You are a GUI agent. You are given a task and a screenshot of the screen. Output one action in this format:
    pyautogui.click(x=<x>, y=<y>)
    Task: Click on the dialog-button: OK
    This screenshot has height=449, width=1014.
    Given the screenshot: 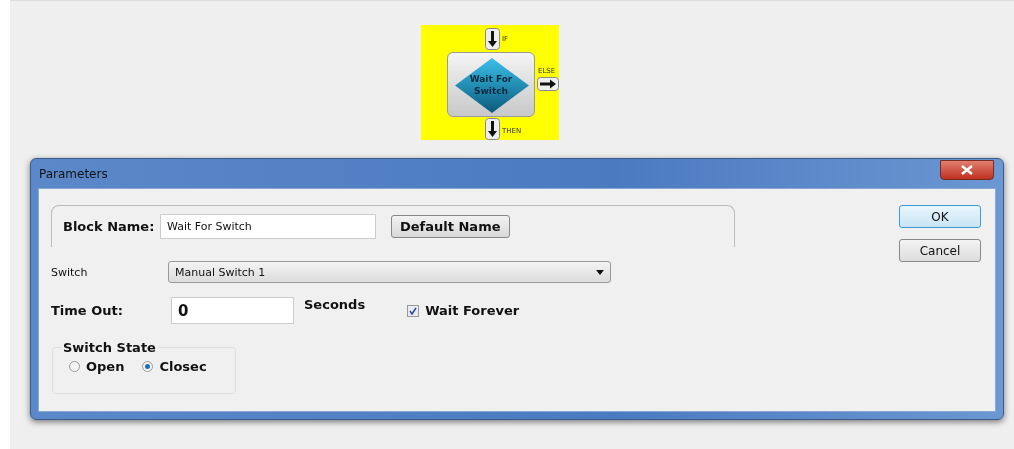 What is the action you would take?
    pyautogui.click(x=940, y=216)
    